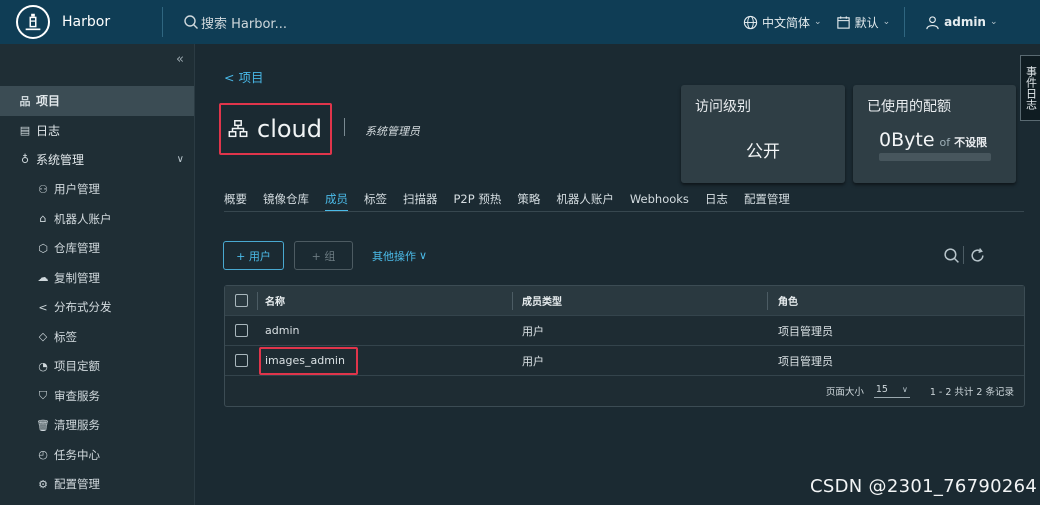  Describe the element at coordinates (77, 189) in the screenshot. I see `sidebar-item-label: 用户管理` at that location.